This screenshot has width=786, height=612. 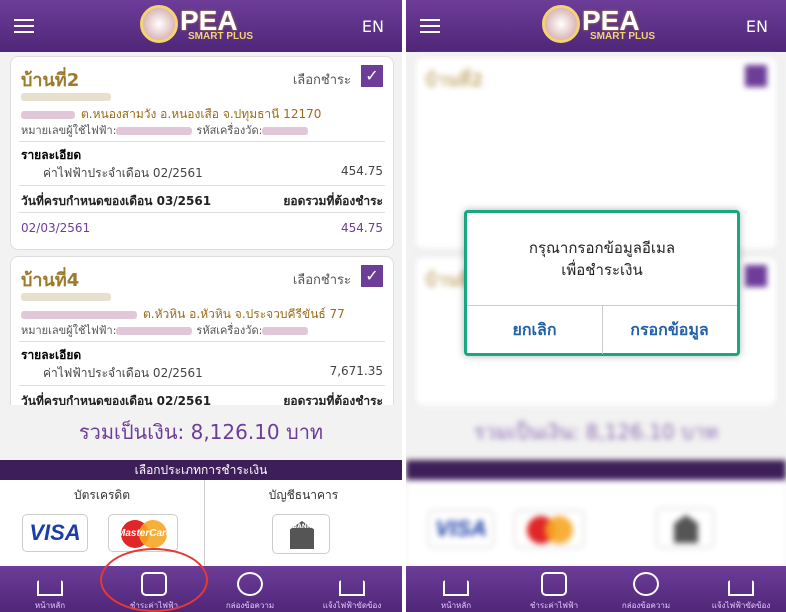 I want to click on mastercard-button: MasterCard, so click(x=143, y=533).